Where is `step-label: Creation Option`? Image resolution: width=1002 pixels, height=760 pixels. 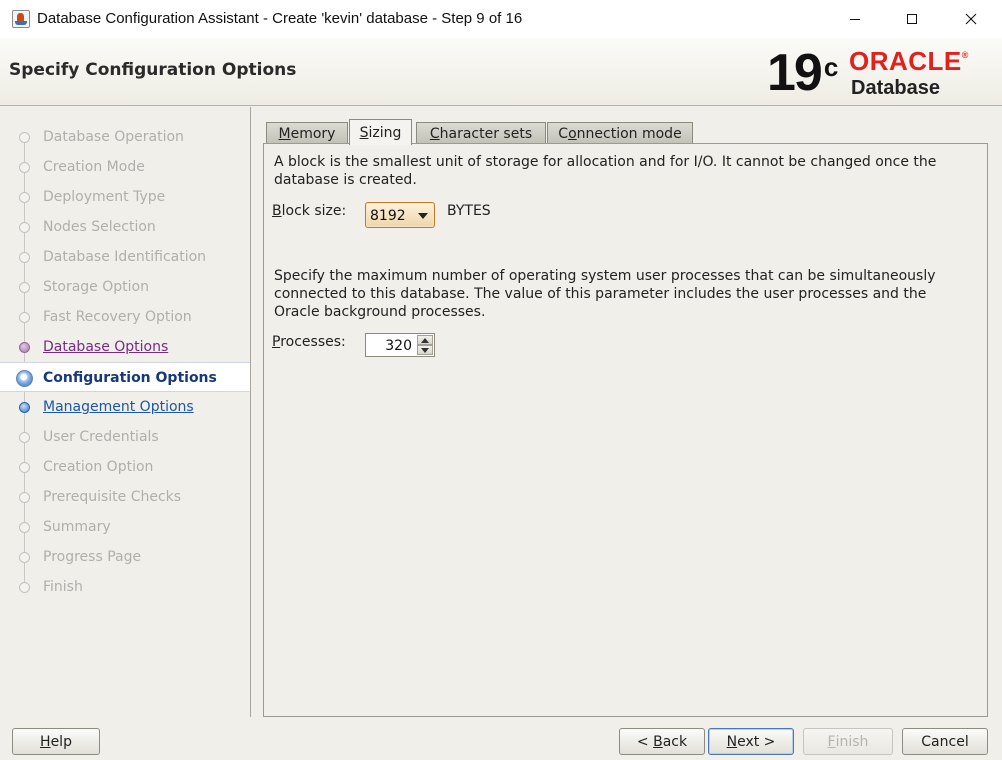 step-label: Creation Option is located at coordinates (98, 467).